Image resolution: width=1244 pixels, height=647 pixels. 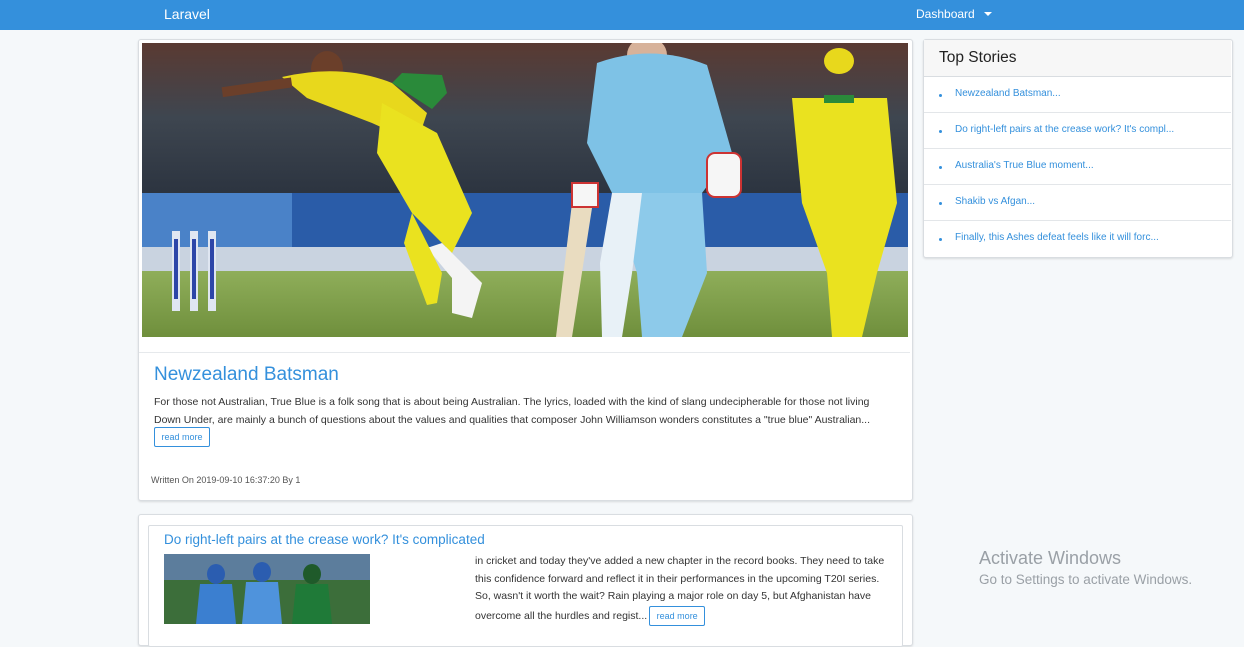 What do you see at coordinates (267, 589) in the screenshot?
I see `second-post-thumbnail` at bounding box center [267, 589].